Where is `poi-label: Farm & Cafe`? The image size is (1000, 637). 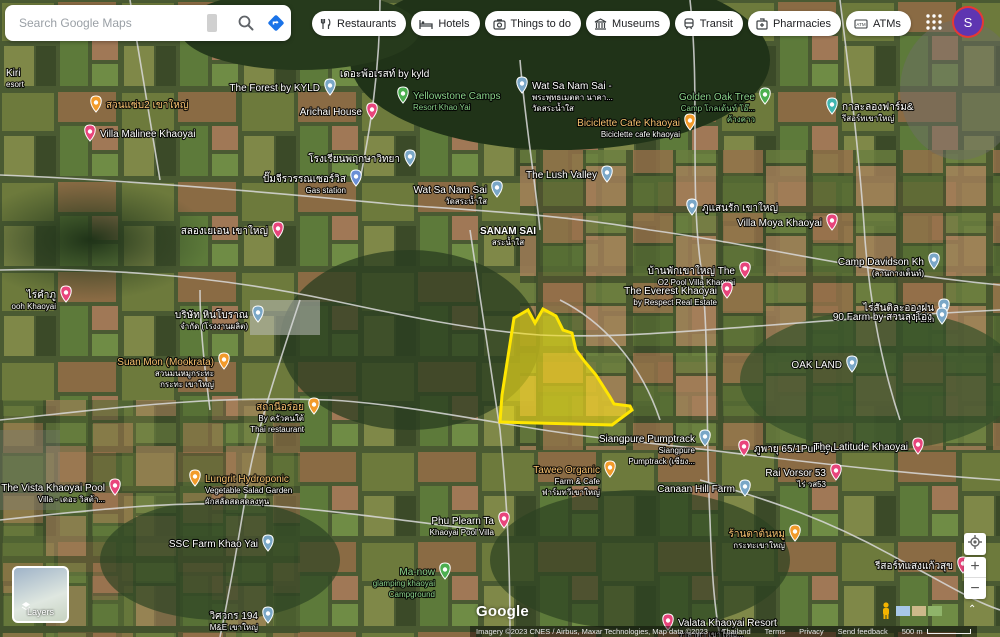
poi-label: Farm & Cafe is located at coordinates (578, 481).